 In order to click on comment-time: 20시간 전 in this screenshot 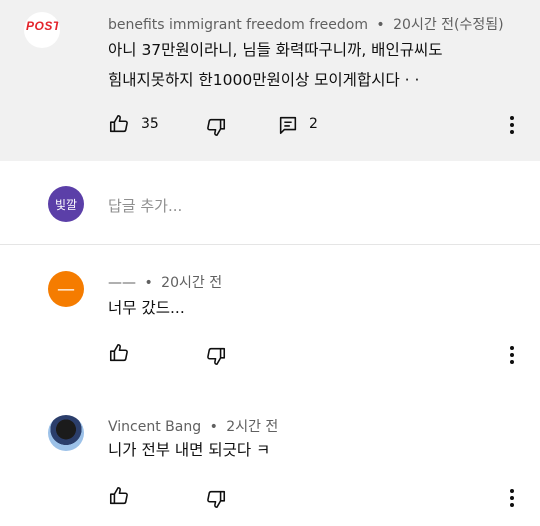, I will do `click(191, 283)`.